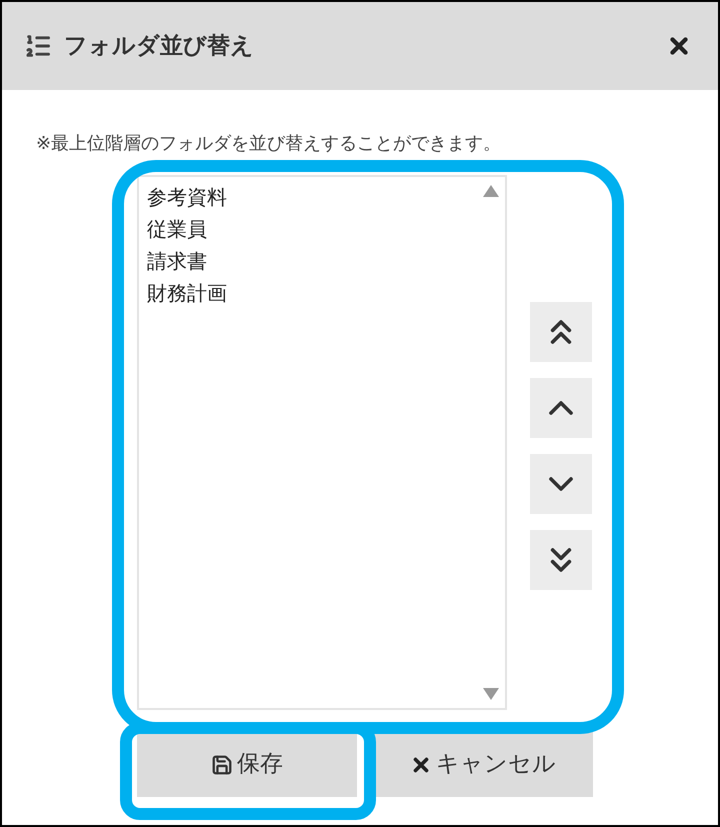  Describe the element at coordinates (222, 765) in the screenshot. I see `save-icon` at that location.